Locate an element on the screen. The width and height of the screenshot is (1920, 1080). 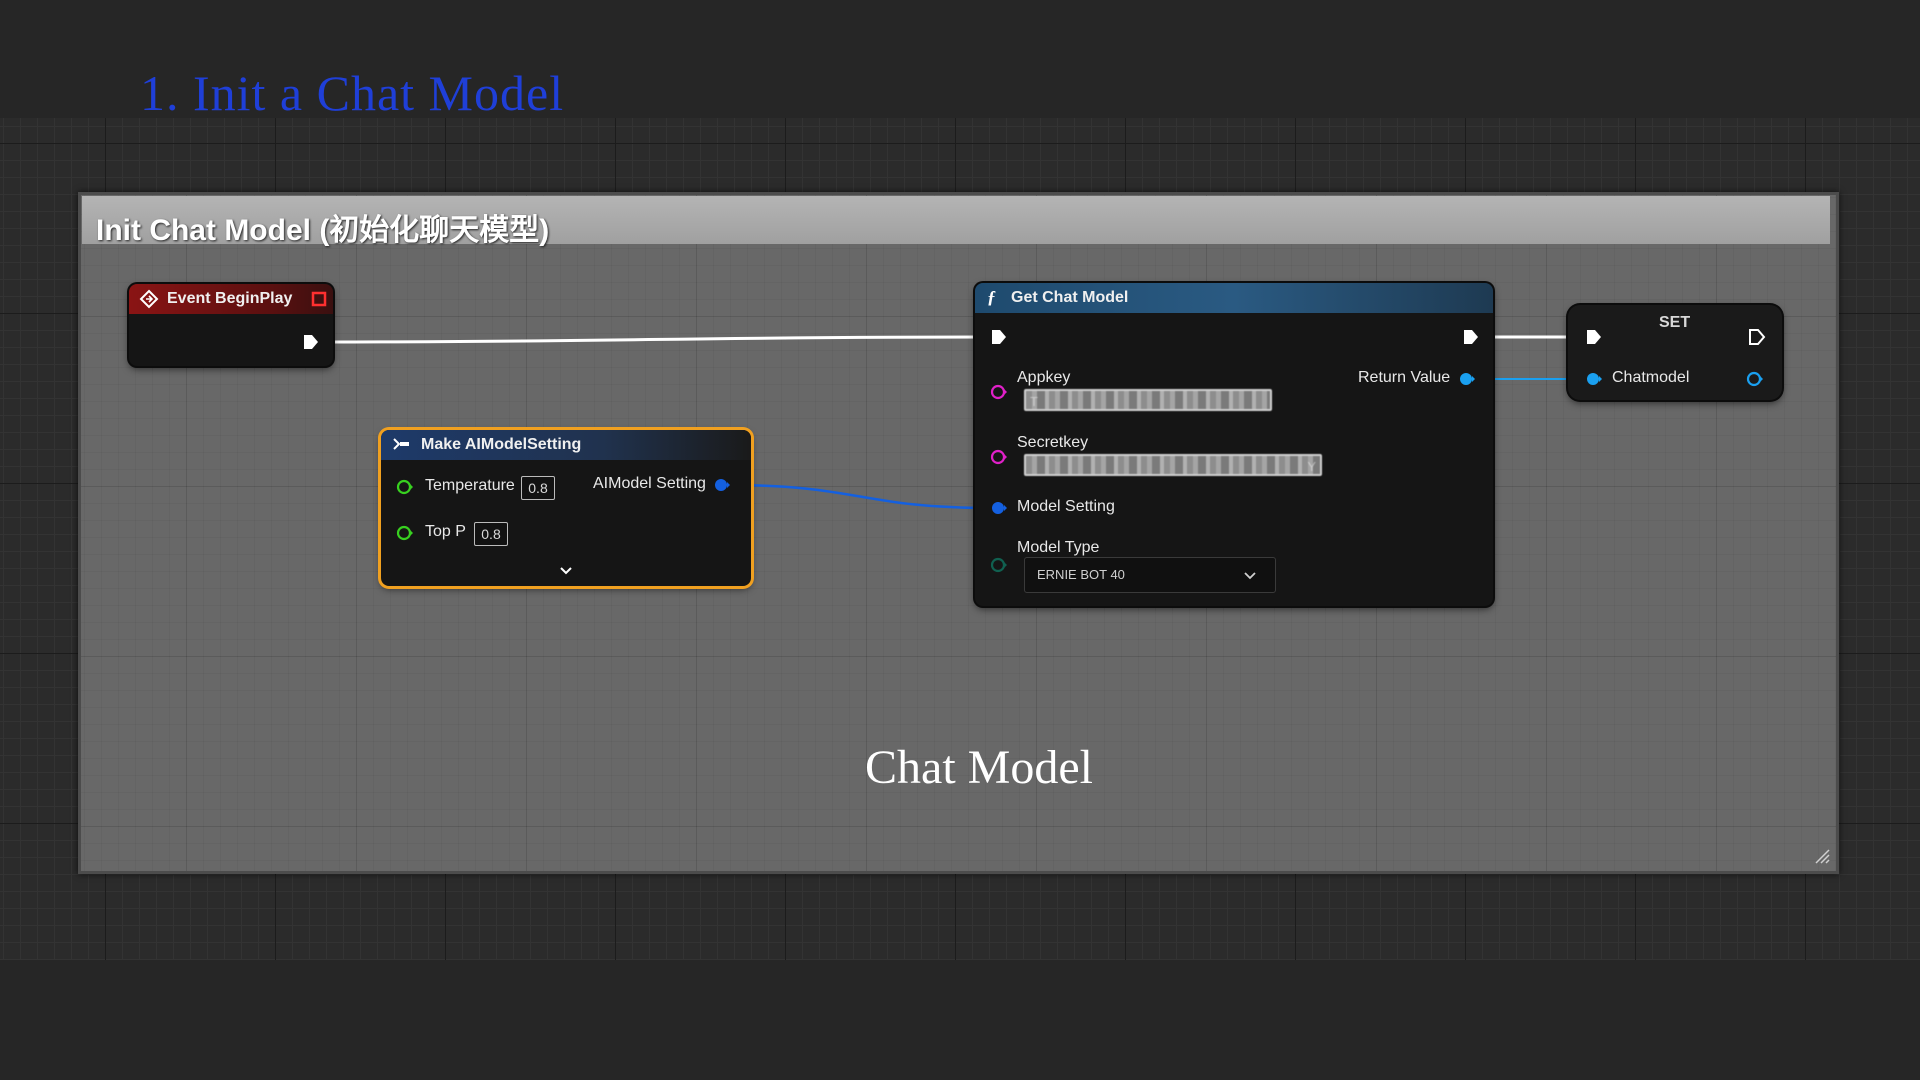
chatmodel-label: Chatmodel is located at coordinates (1651, 377).